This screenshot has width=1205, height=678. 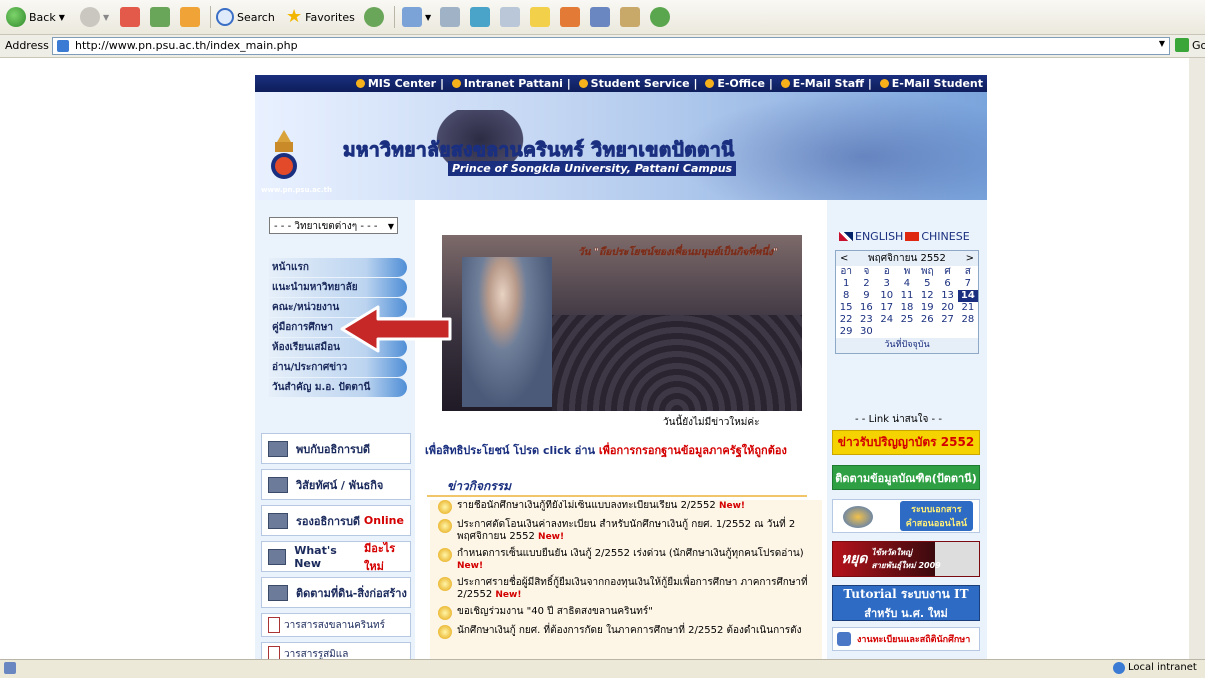 What do you see at coordinates (887, 296) in the screenshot?
I see `calendar-day: 10` at bounding box center [887, 296].